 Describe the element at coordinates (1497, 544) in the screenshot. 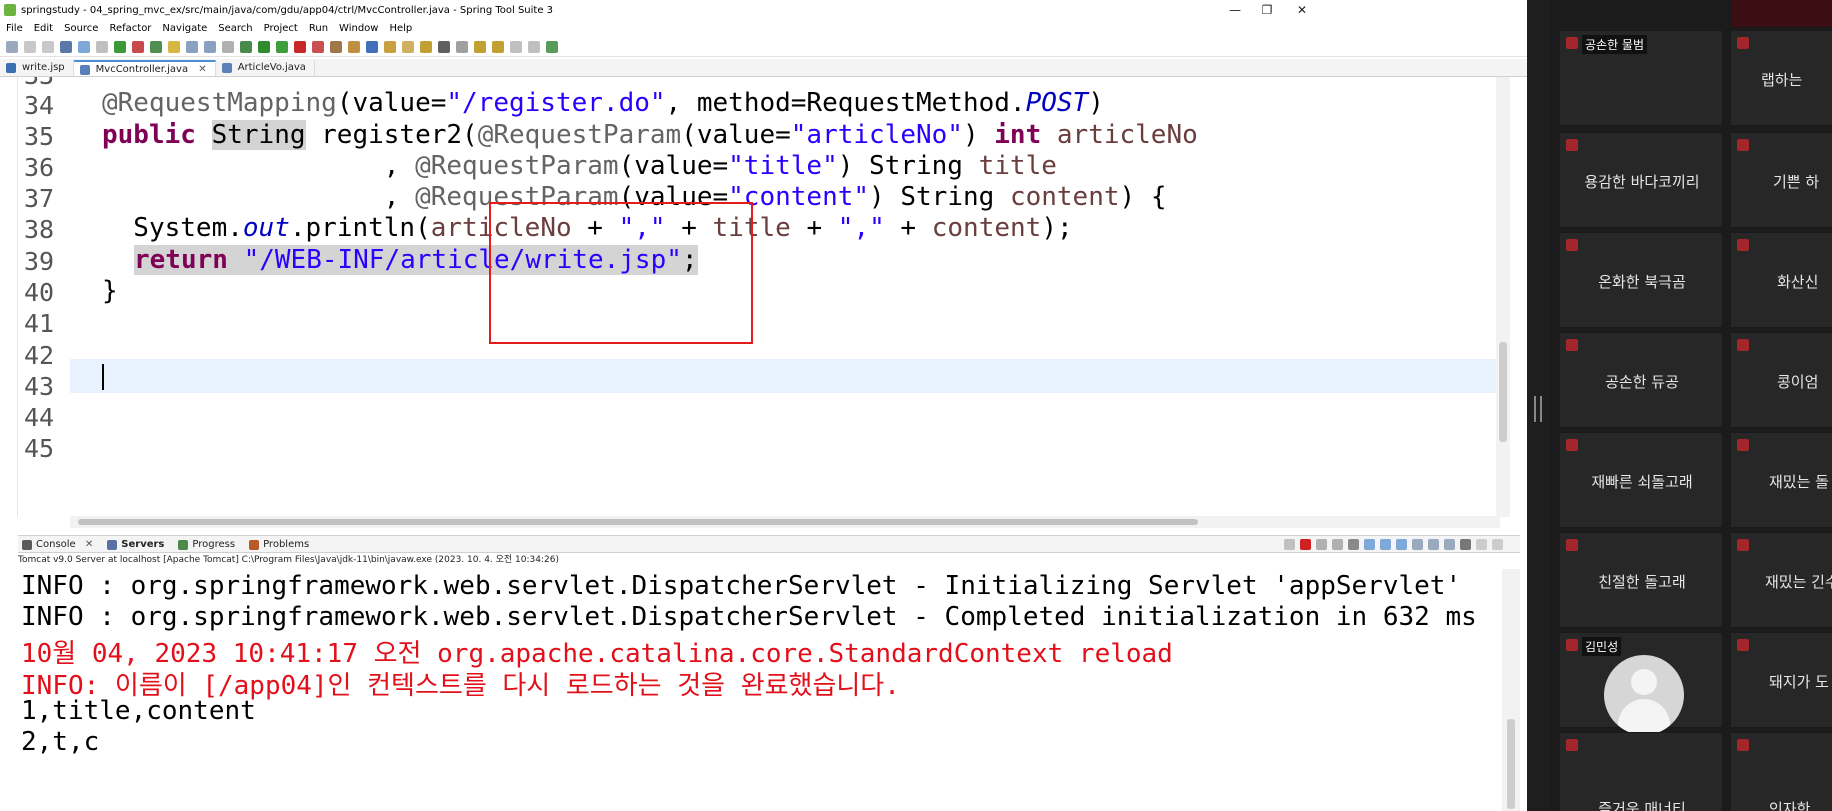

I see `maximize-view-icon` at that location.